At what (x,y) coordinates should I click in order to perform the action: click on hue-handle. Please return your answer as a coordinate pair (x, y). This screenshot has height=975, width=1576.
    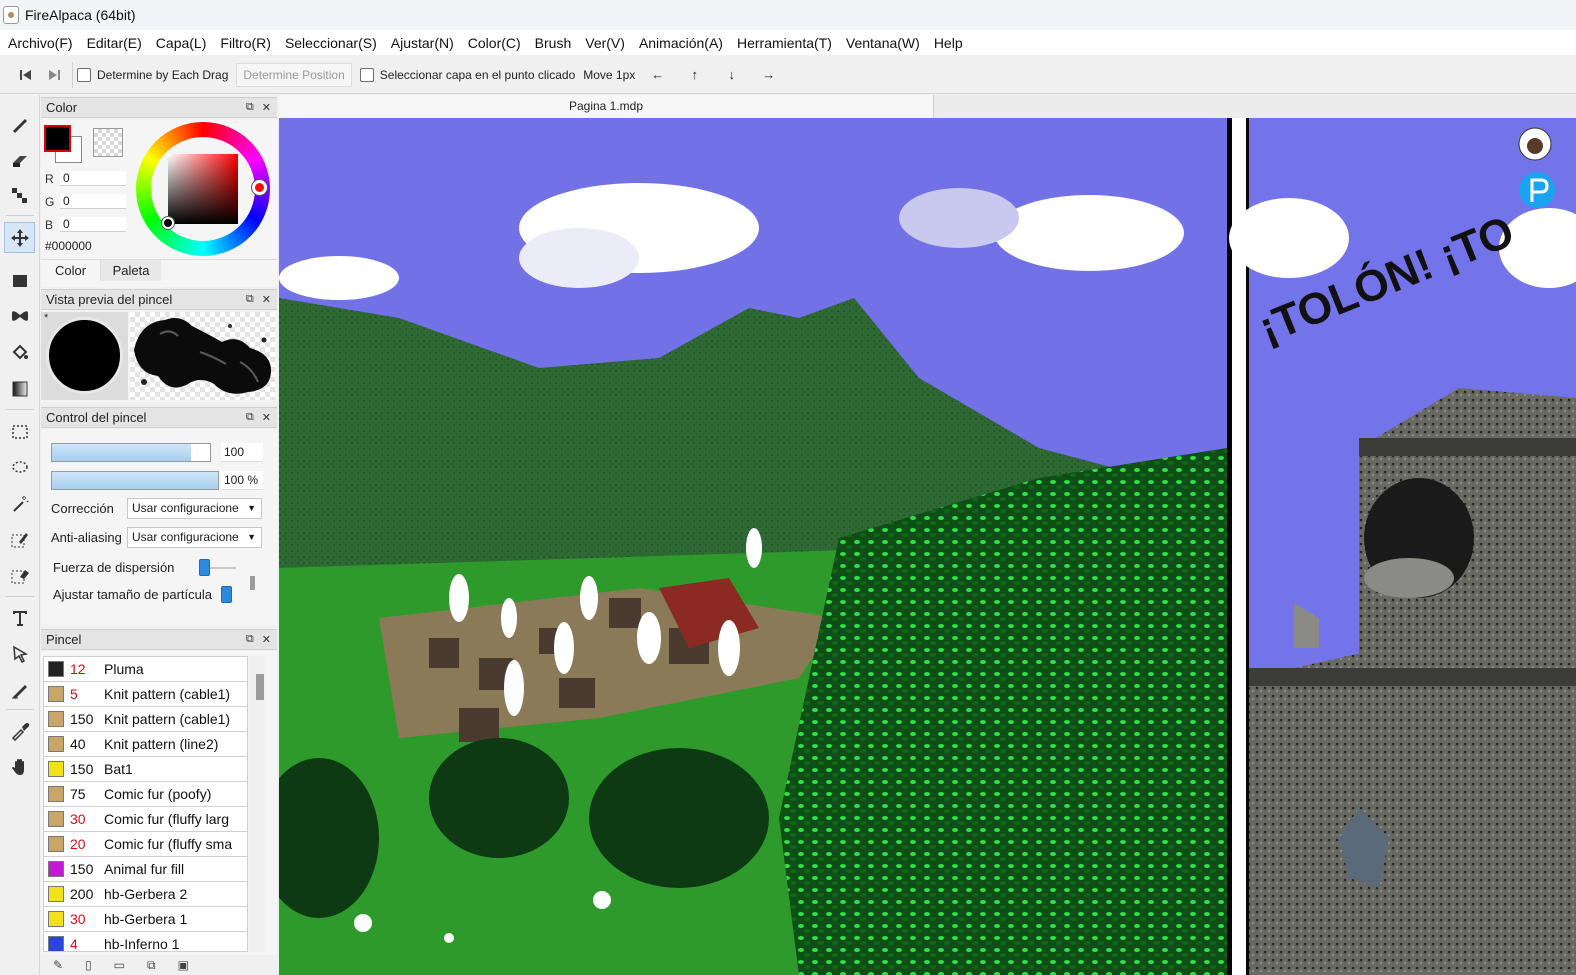
    Looking at the image, I should click on (259, 187).